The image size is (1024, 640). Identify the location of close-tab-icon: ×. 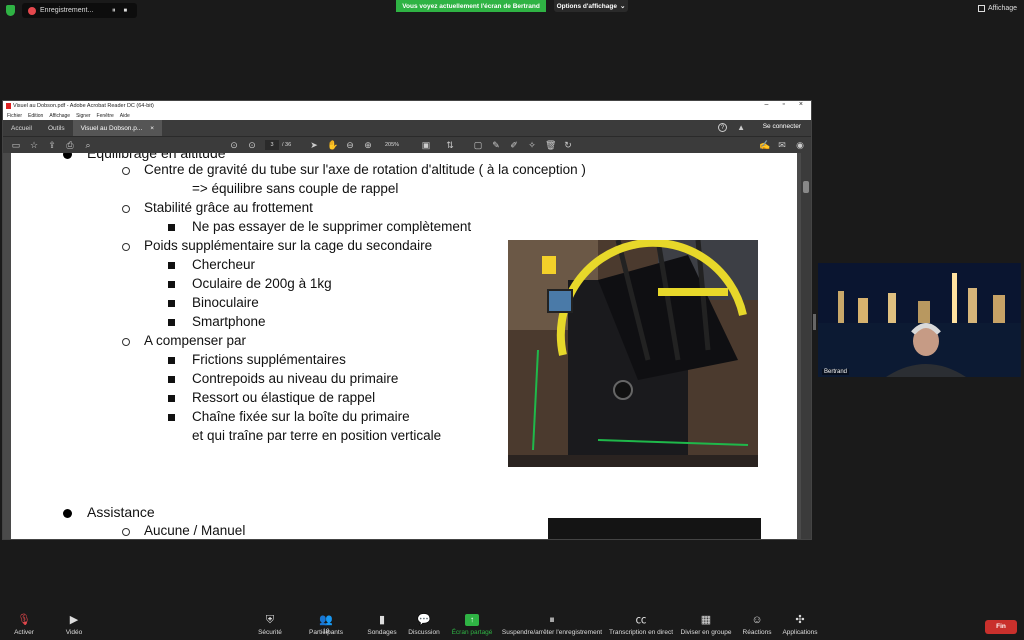
(152, 128).